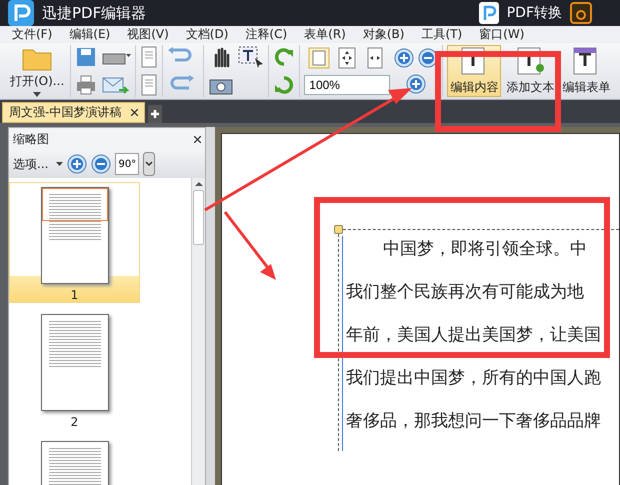  Describe the element at coordinates (74, 295) in the screenshot. I see `page-number: 1` at that location.